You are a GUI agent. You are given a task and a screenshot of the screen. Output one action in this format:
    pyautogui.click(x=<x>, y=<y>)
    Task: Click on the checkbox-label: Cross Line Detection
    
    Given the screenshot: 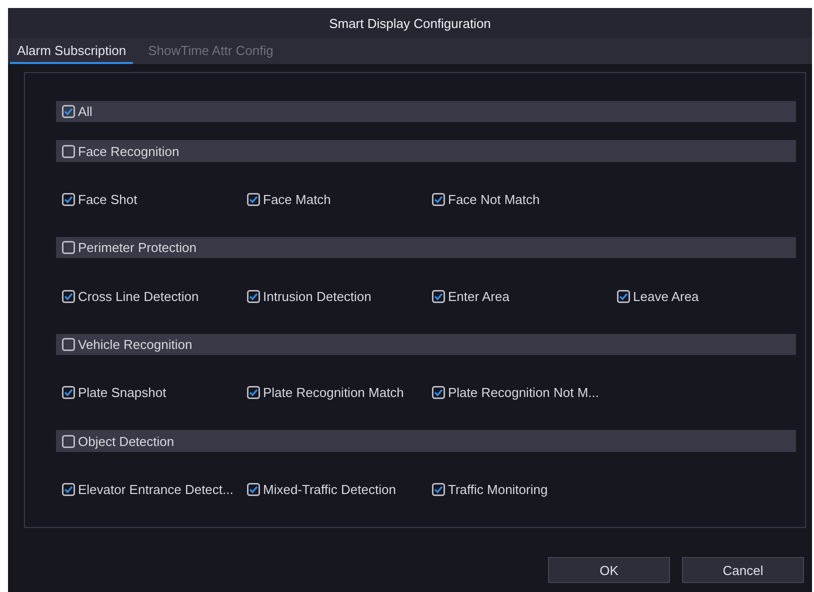 What is the action you would take?
    pyautogui.click(x=138, y=296)
    